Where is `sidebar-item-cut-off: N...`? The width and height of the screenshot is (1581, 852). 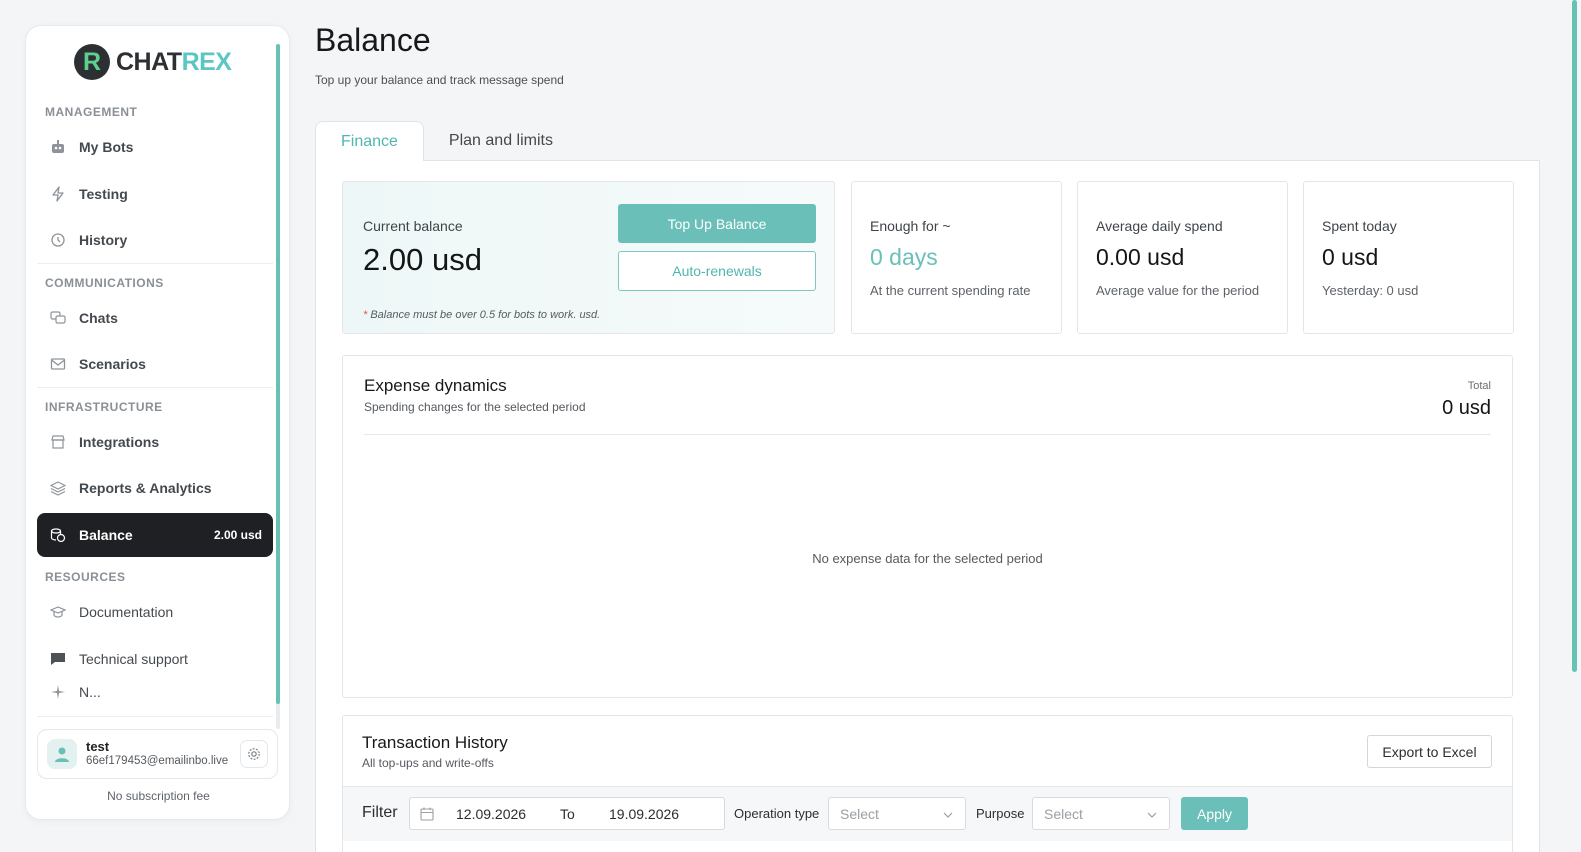 sidebar-item-cut-off: N... is located at coordinates (155, 692).